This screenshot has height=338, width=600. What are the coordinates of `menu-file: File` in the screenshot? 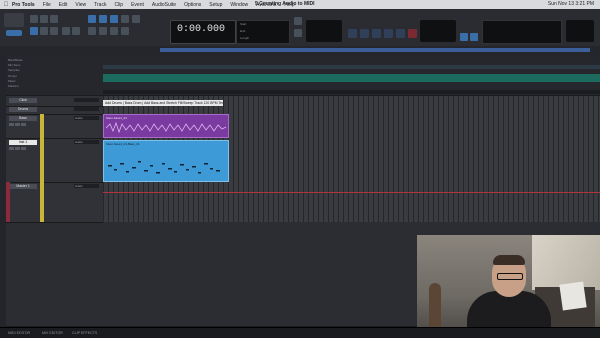 It's located at (47, 5).